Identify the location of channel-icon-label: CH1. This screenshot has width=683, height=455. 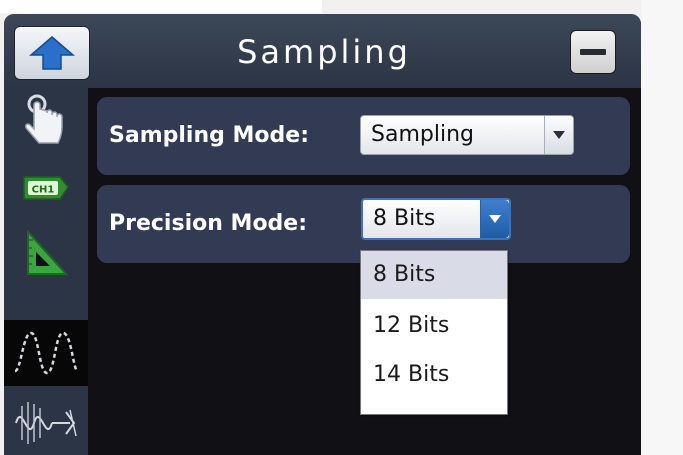
(43, 190).